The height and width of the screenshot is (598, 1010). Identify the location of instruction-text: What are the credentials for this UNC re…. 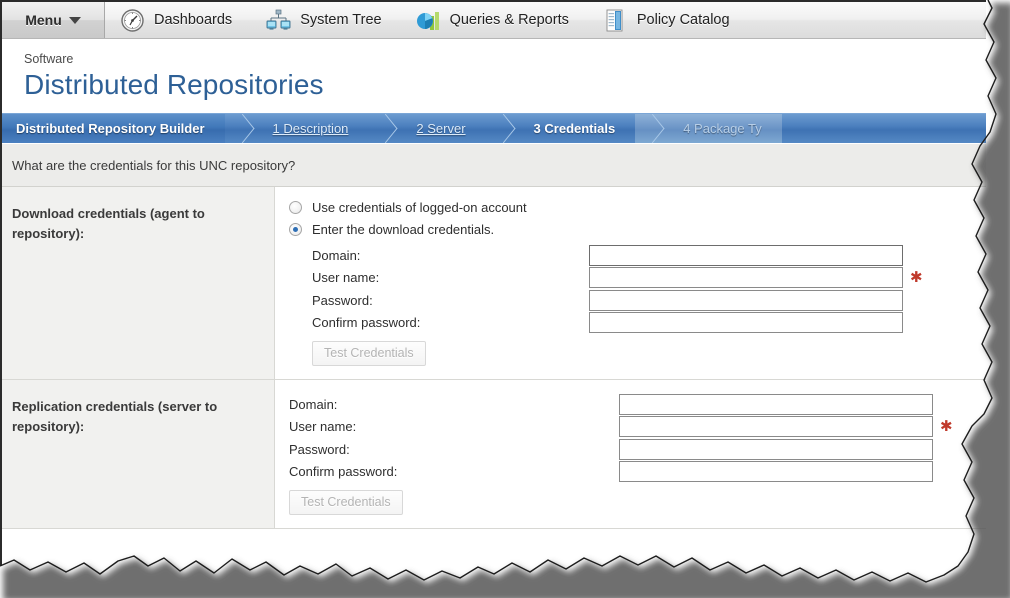
(494, 165).